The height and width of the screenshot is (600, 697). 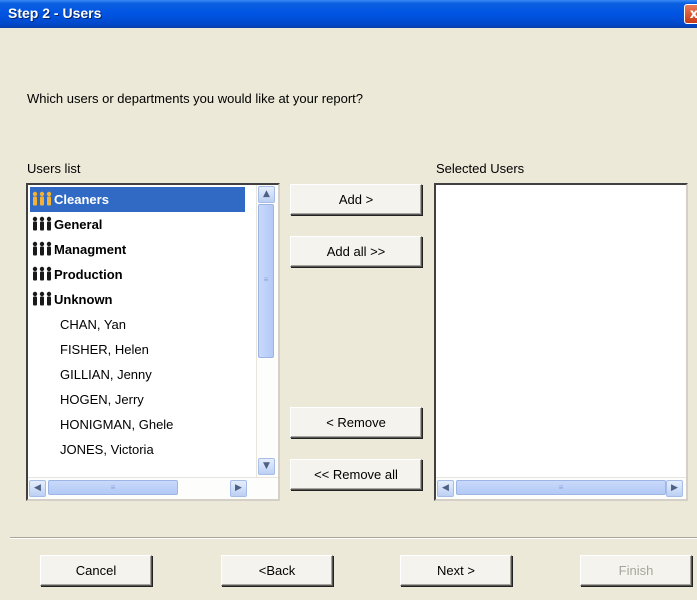 What do you see at coordinates (266, 194) in the screenshot?
I see `scroll-up-icon: ▲` at bounding box center [266, 194].